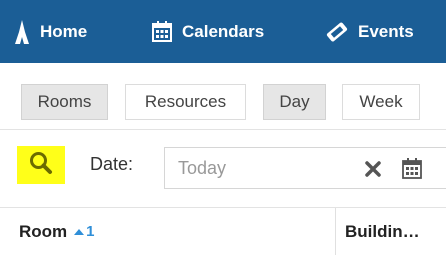  Describe the element at coordinates (386, 31) in the screenshot. I see `nav-events-label: Events` at that location.